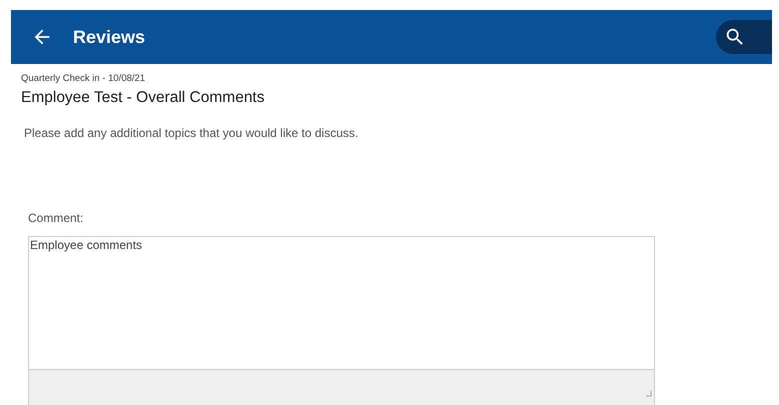 This screenshot has height=405, width=779. I want to click on comment-label: Comment:, so click(56, 218).